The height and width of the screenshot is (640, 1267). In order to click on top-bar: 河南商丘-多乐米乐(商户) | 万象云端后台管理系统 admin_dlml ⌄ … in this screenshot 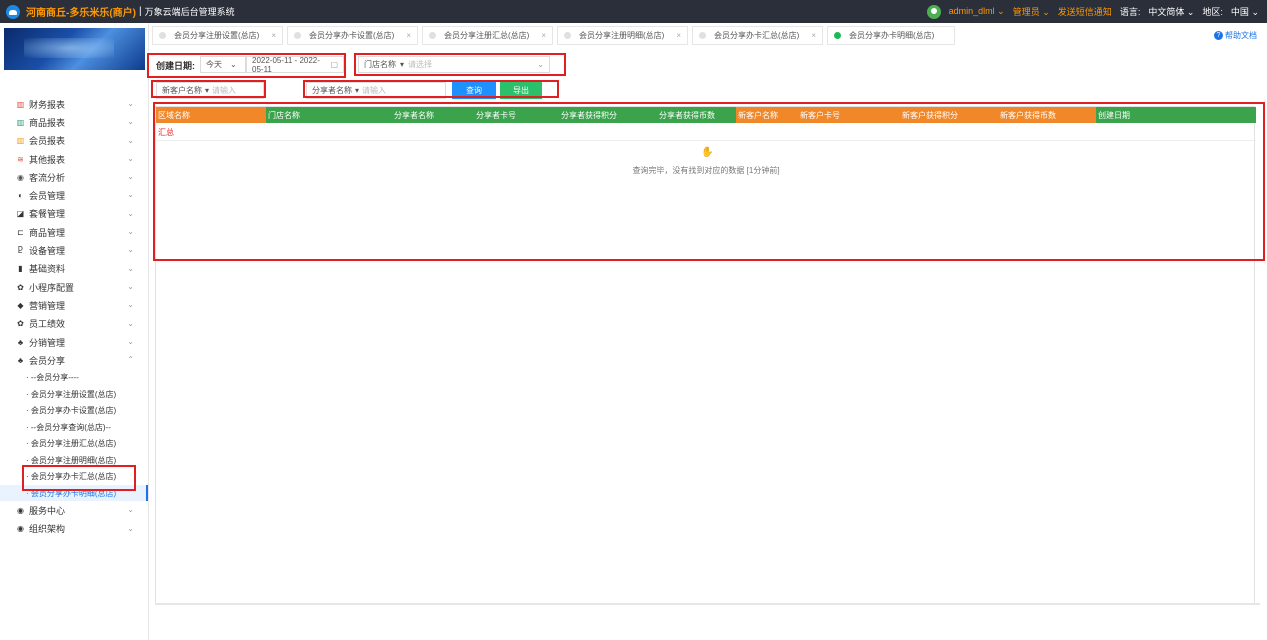, I will do `click(633, 11)`.